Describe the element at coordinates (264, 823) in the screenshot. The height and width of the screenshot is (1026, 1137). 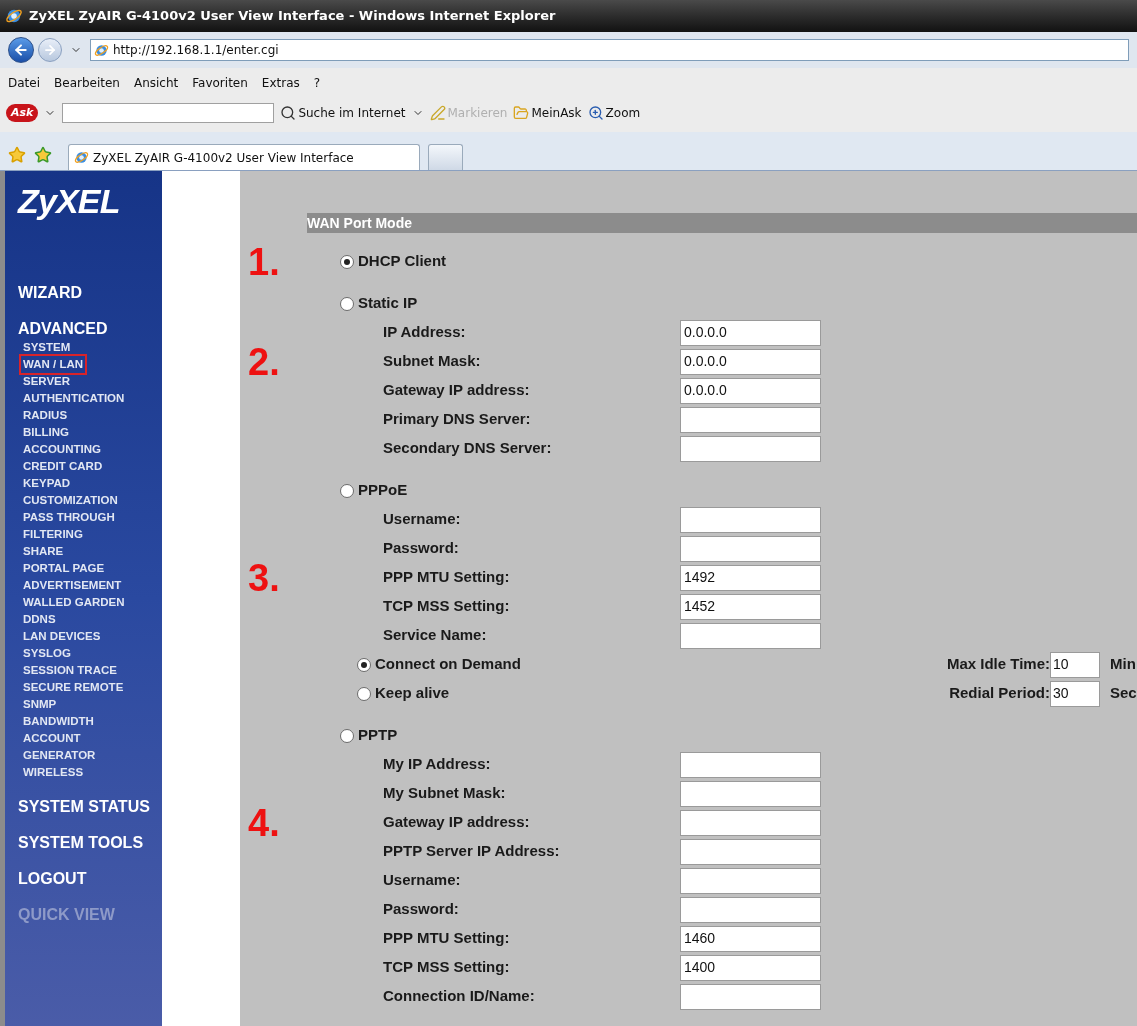
I see `step-number: 4.` at that location.